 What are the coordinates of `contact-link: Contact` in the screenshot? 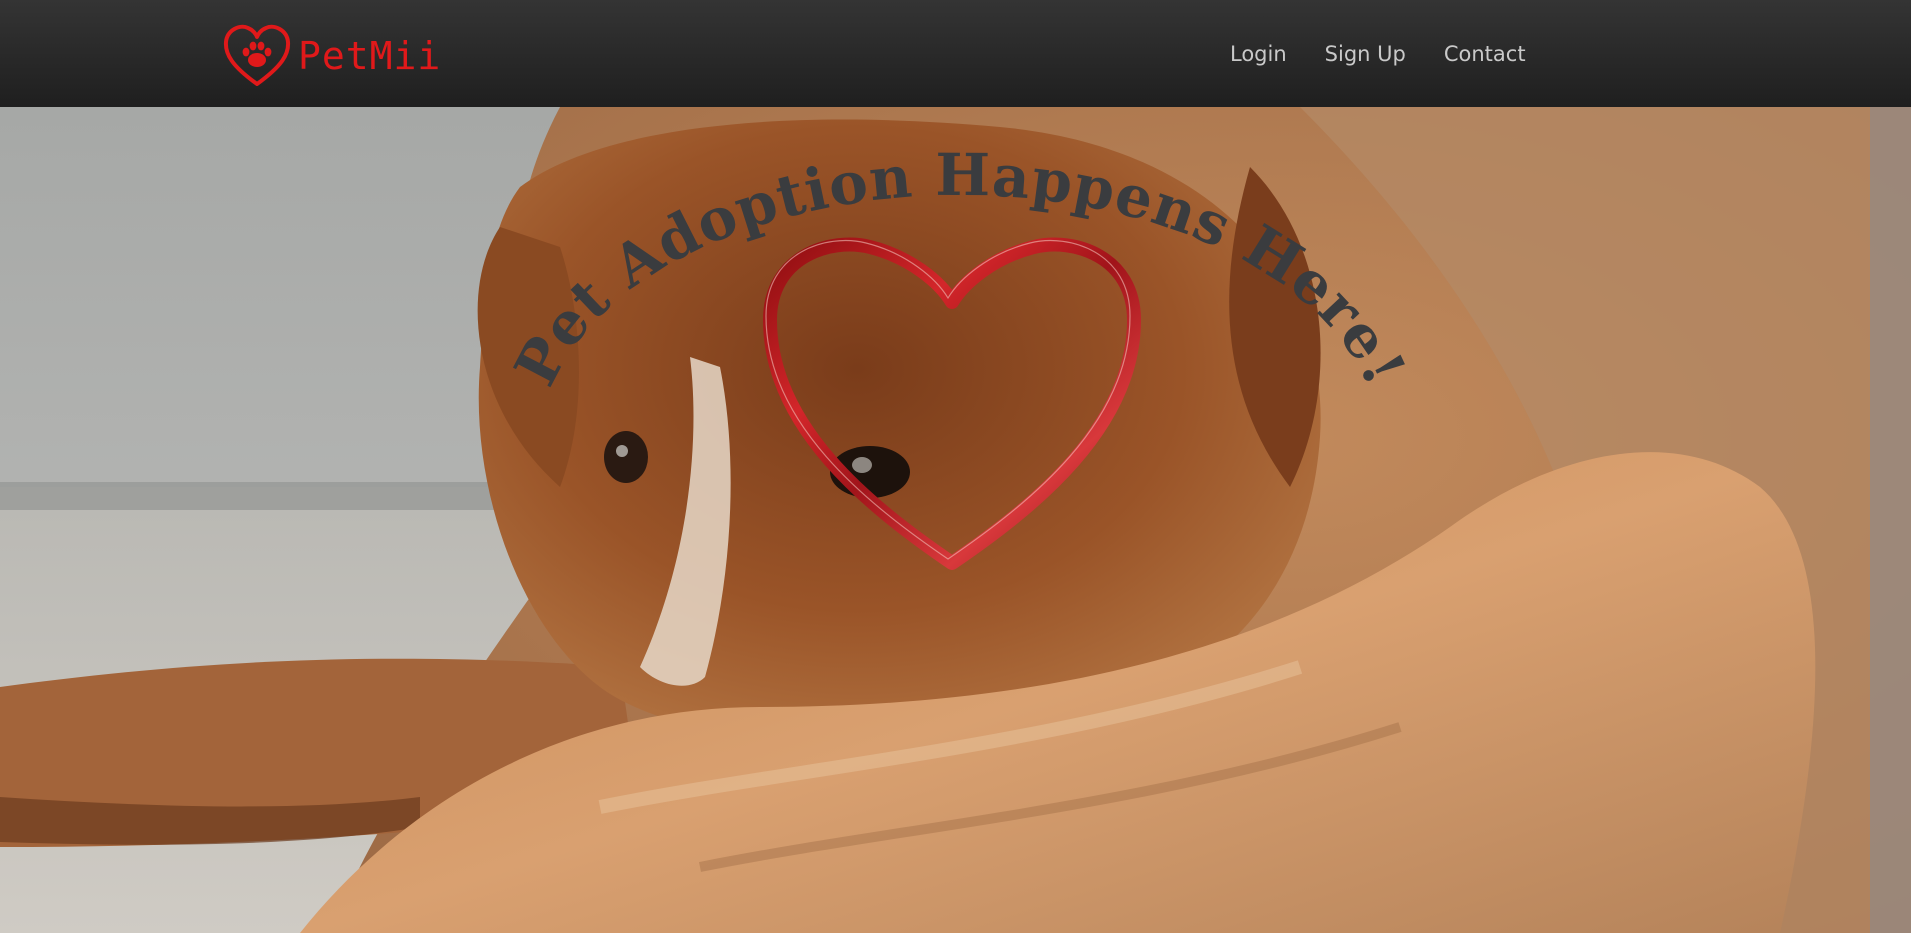 It's located at (1485, 54).